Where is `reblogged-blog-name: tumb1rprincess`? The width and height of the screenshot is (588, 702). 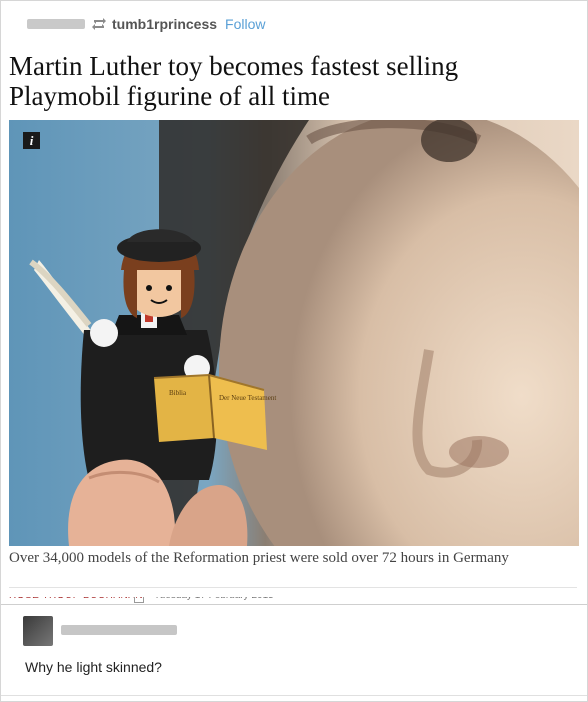 reblogged-blog-name: tumb1rprincess is located at coordinates (164, 24).